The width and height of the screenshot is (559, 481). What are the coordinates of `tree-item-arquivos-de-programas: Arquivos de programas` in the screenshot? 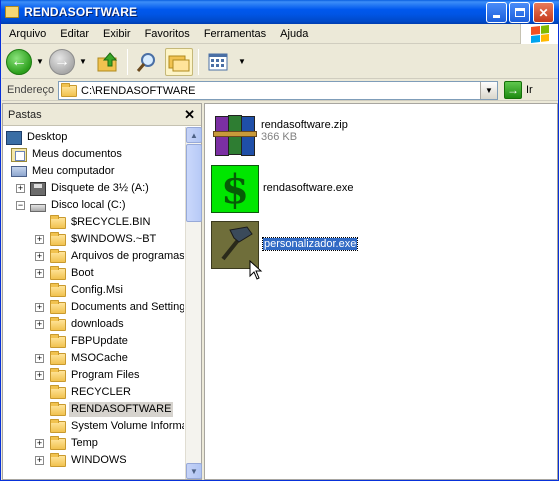 It's located at (117, 256).